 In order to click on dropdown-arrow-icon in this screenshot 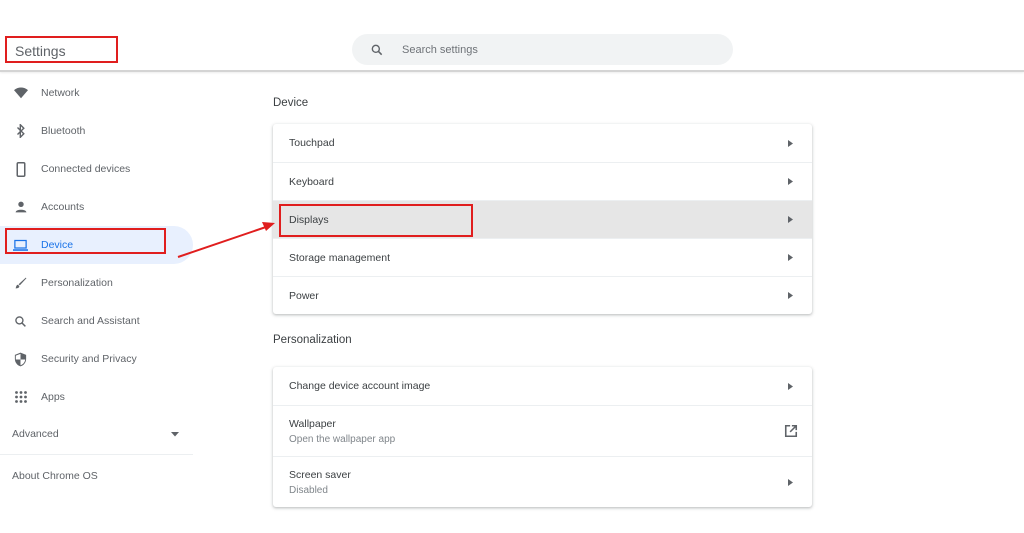, I will do `click(175, 433)`.